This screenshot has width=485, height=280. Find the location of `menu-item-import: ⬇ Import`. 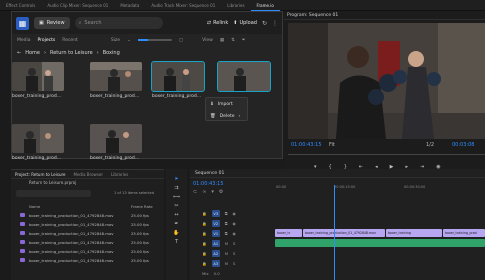

menu-item-import: ⬇ Import is located at coordinates (226, 104).